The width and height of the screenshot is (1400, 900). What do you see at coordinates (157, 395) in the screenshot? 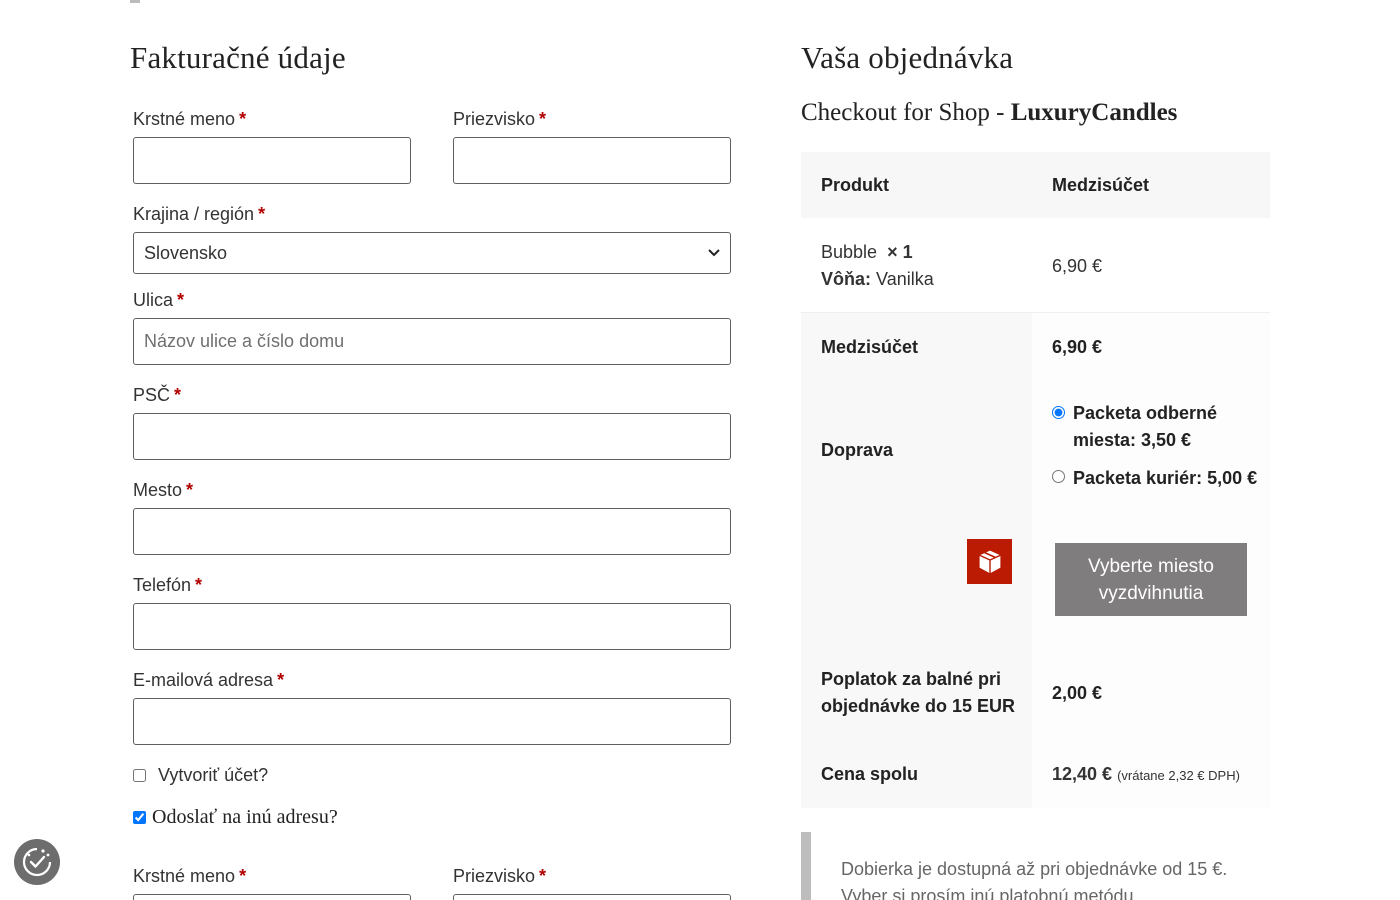
I see `zip-label: PSČ *` at bounding box center [157, 395].